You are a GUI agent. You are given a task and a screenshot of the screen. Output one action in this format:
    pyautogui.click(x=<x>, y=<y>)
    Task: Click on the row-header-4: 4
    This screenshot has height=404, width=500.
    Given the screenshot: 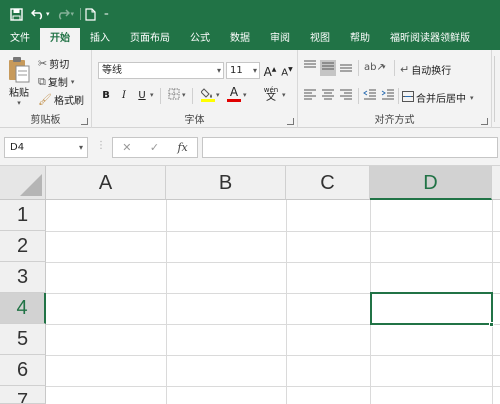 What is the action you would take?
    pyautogui.click(x=23, y=308)
    